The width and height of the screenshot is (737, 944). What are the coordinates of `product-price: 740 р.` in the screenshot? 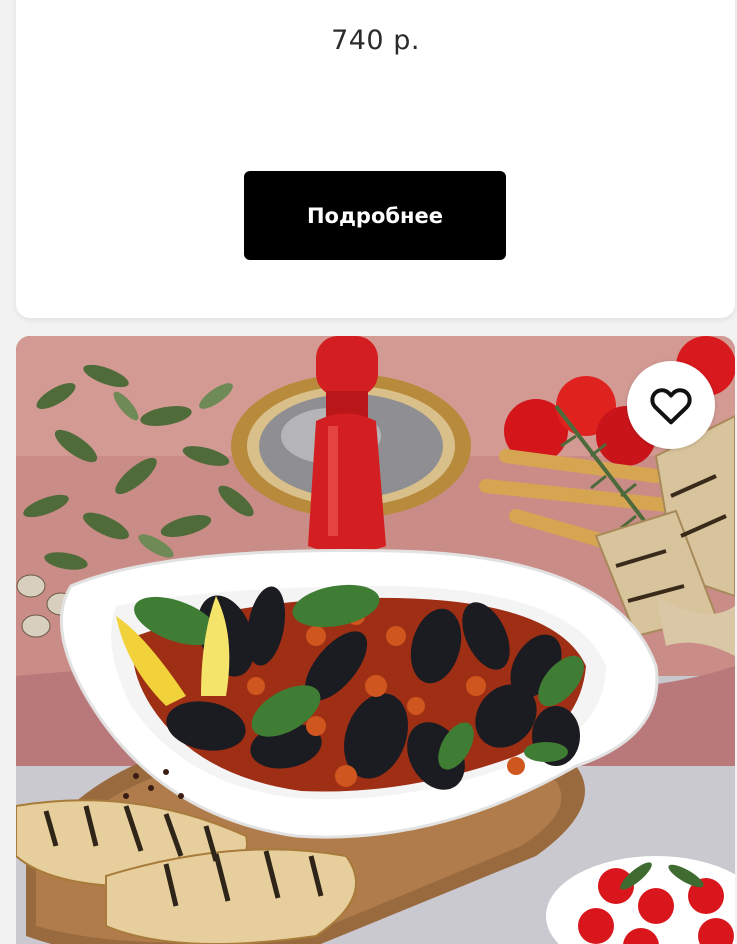 It's located at (375, 40).